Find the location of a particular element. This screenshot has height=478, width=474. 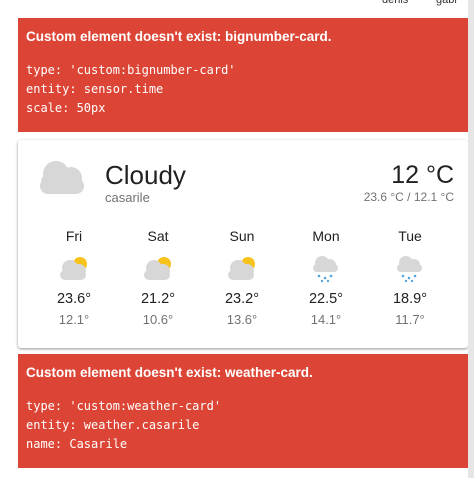

forecast-day: Sun 23.2° 13.6° is located at coordinates (242, 277).